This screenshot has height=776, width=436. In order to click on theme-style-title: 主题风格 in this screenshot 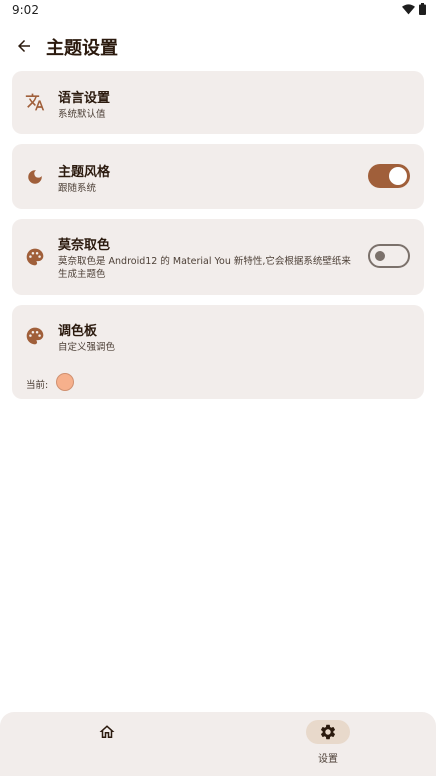, I will do `click(84, 172)`.